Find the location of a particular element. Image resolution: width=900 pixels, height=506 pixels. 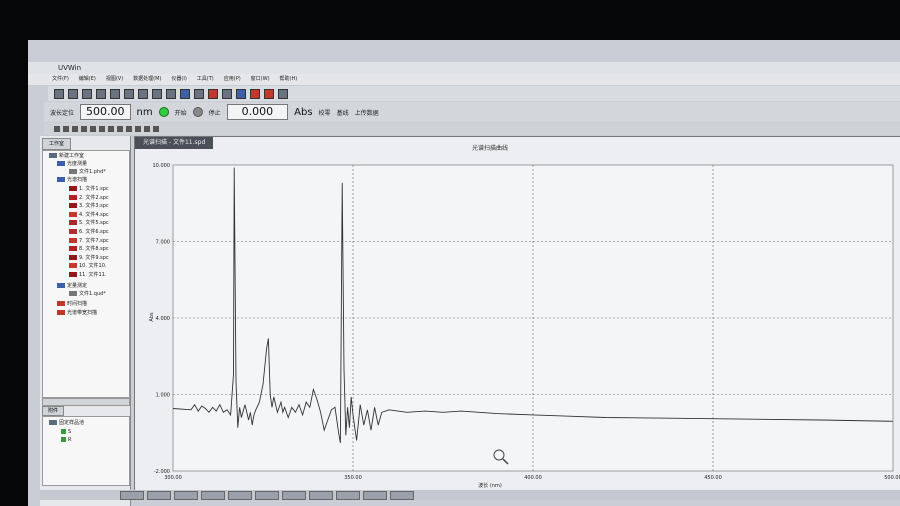

tree-spectrum: 光谱扫描 is located at coordinates (72, 181).